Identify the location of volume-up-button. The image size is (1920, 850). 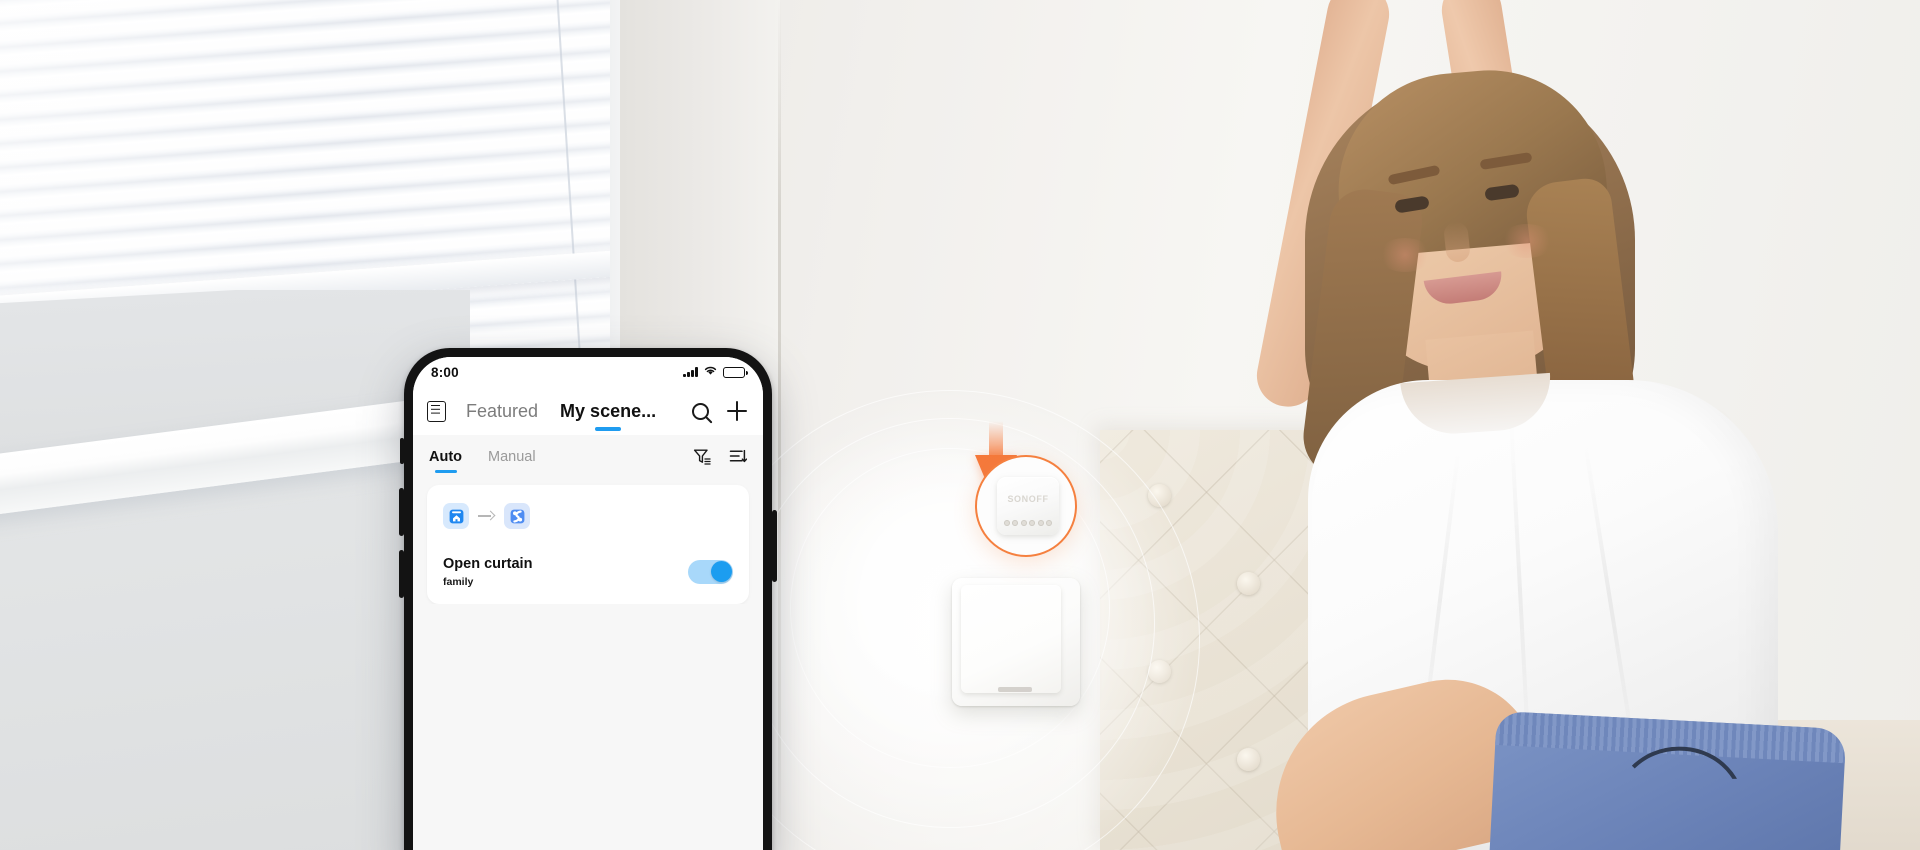
(401, 512).